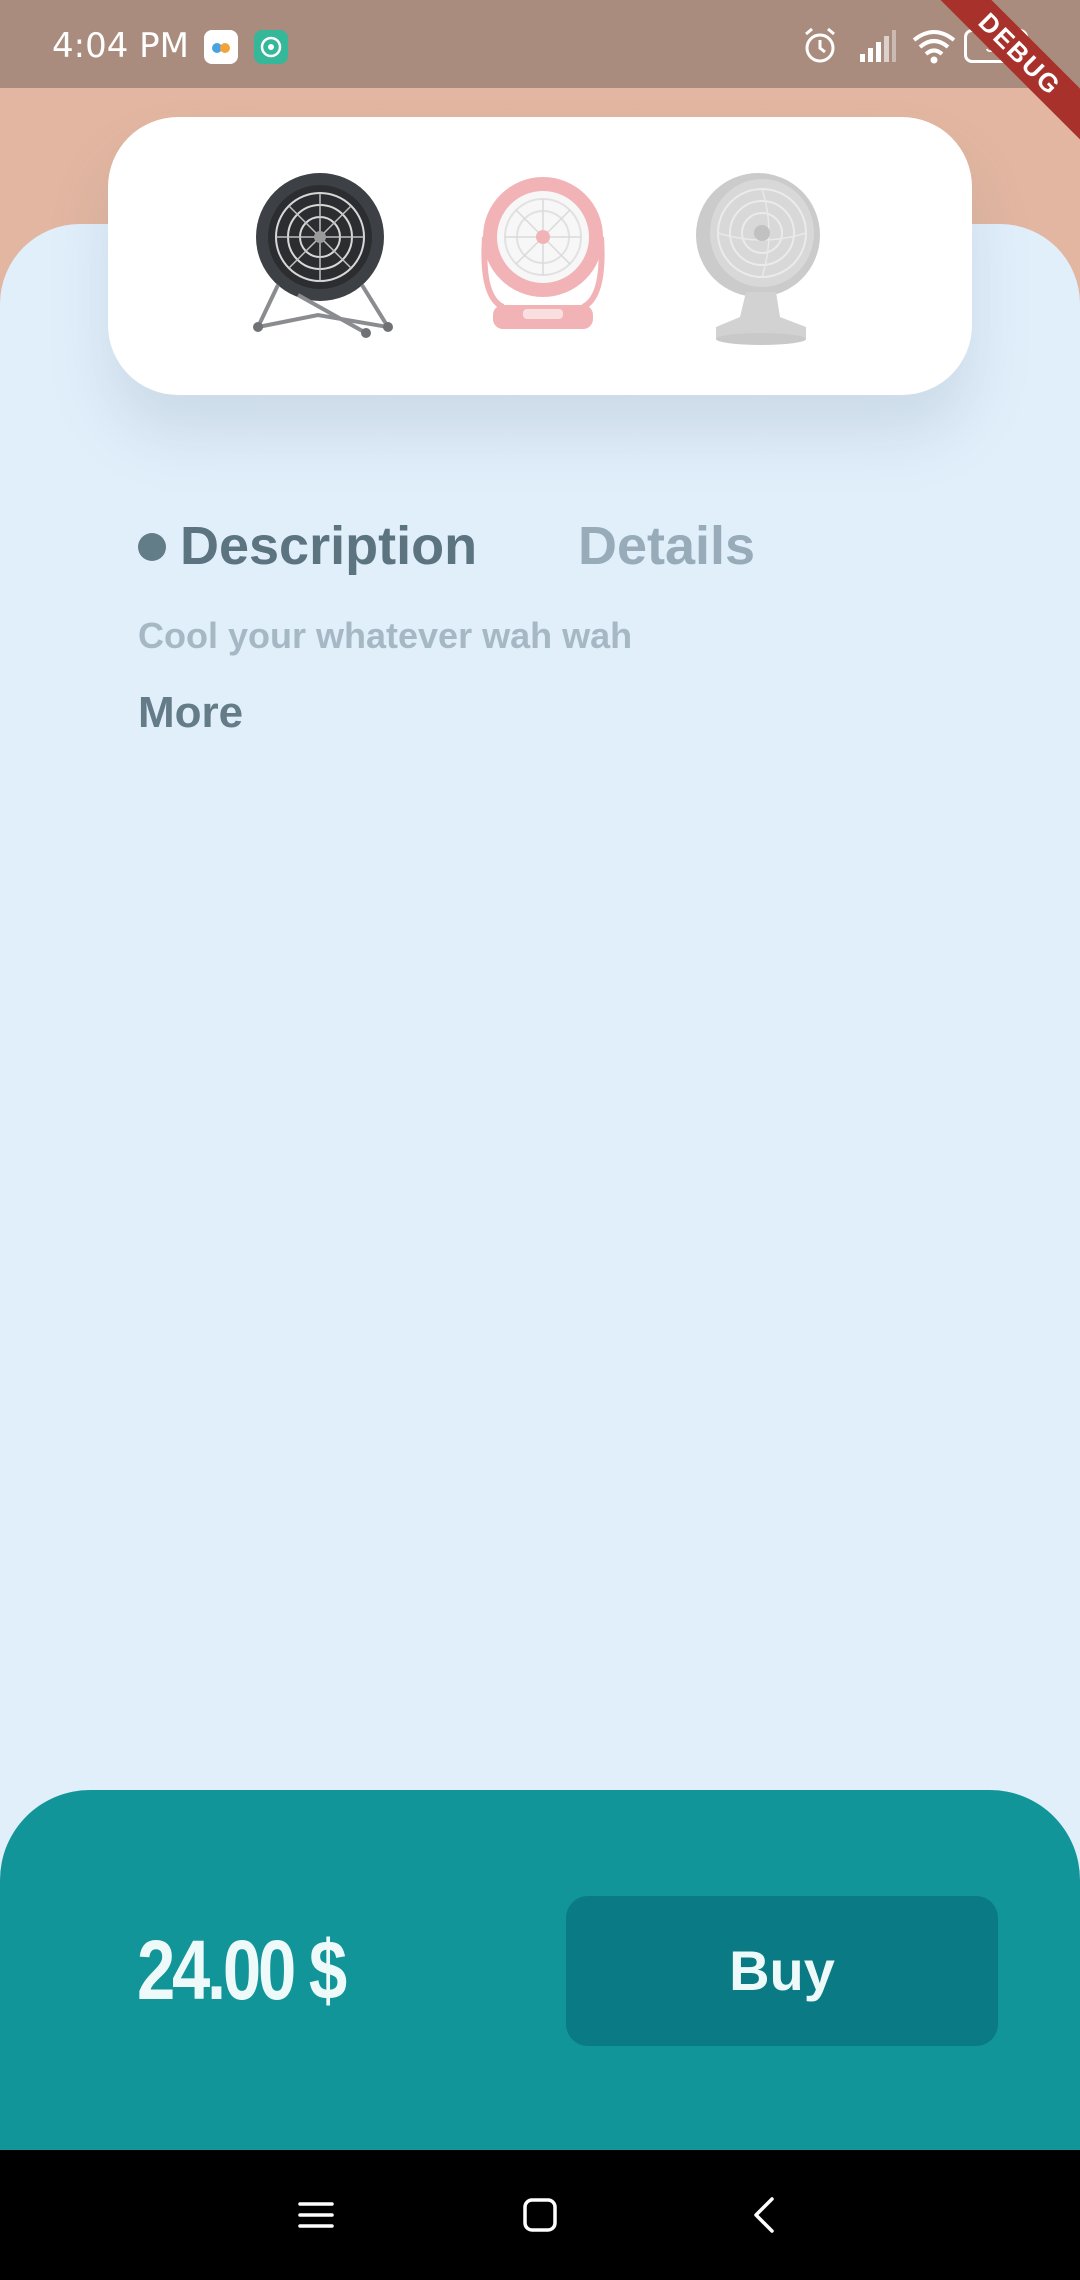 This screenshot has width=1080, height=2280. What do you see at coordinates (271, 47) in the screenshot?
I see `app-icon-radio` at bounding box center [271, 47].